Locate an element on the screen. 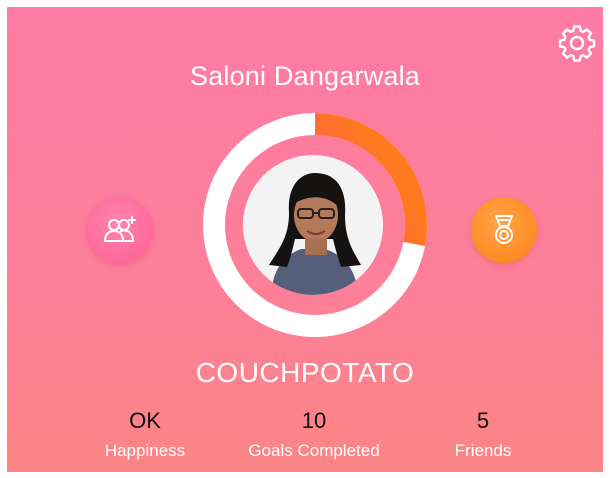 The image size is (610, 478). stat-friends: 5 Friends is located at coordinates (483, 434).